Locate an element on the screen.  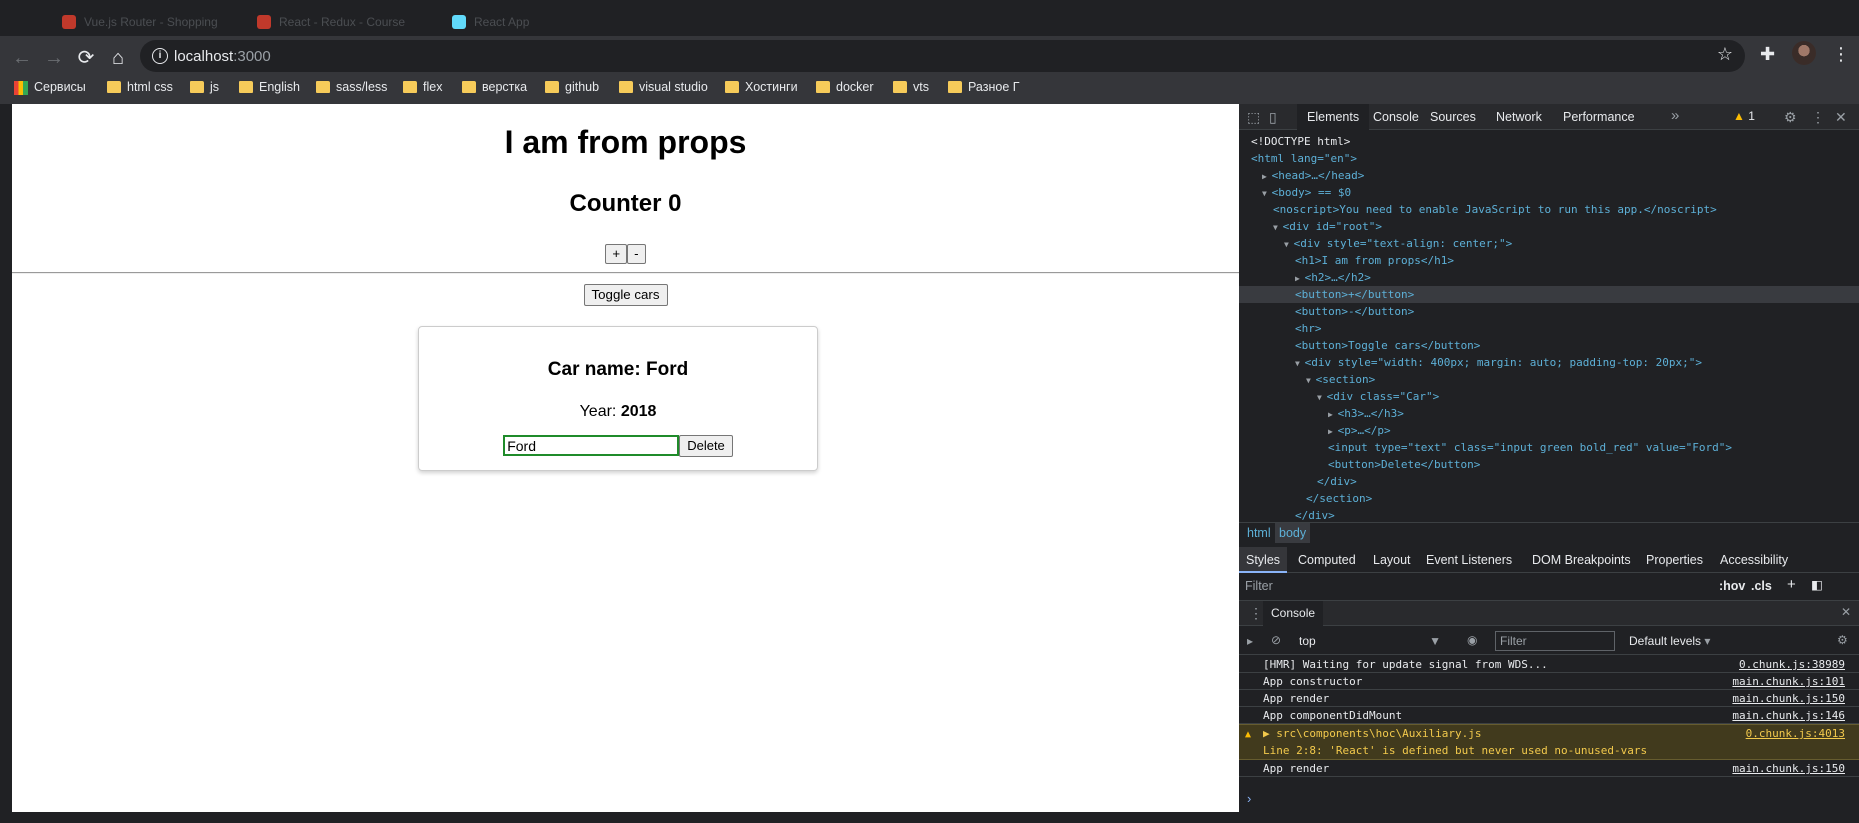
dom-node-line: <button>Toggle cars</button> is located at coordinates (1387, 345).